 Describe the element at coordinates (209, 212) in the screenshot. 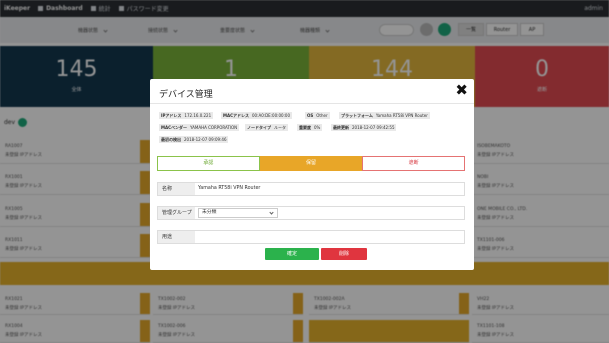

I see `group-select-value: 未分類` at that location.